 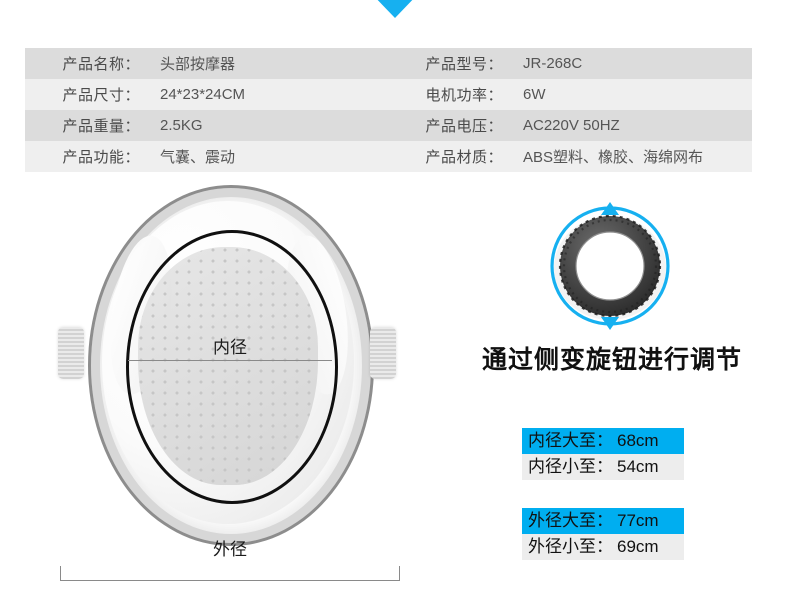 I want to click on knob-graphic, so click(x=610, y=266).